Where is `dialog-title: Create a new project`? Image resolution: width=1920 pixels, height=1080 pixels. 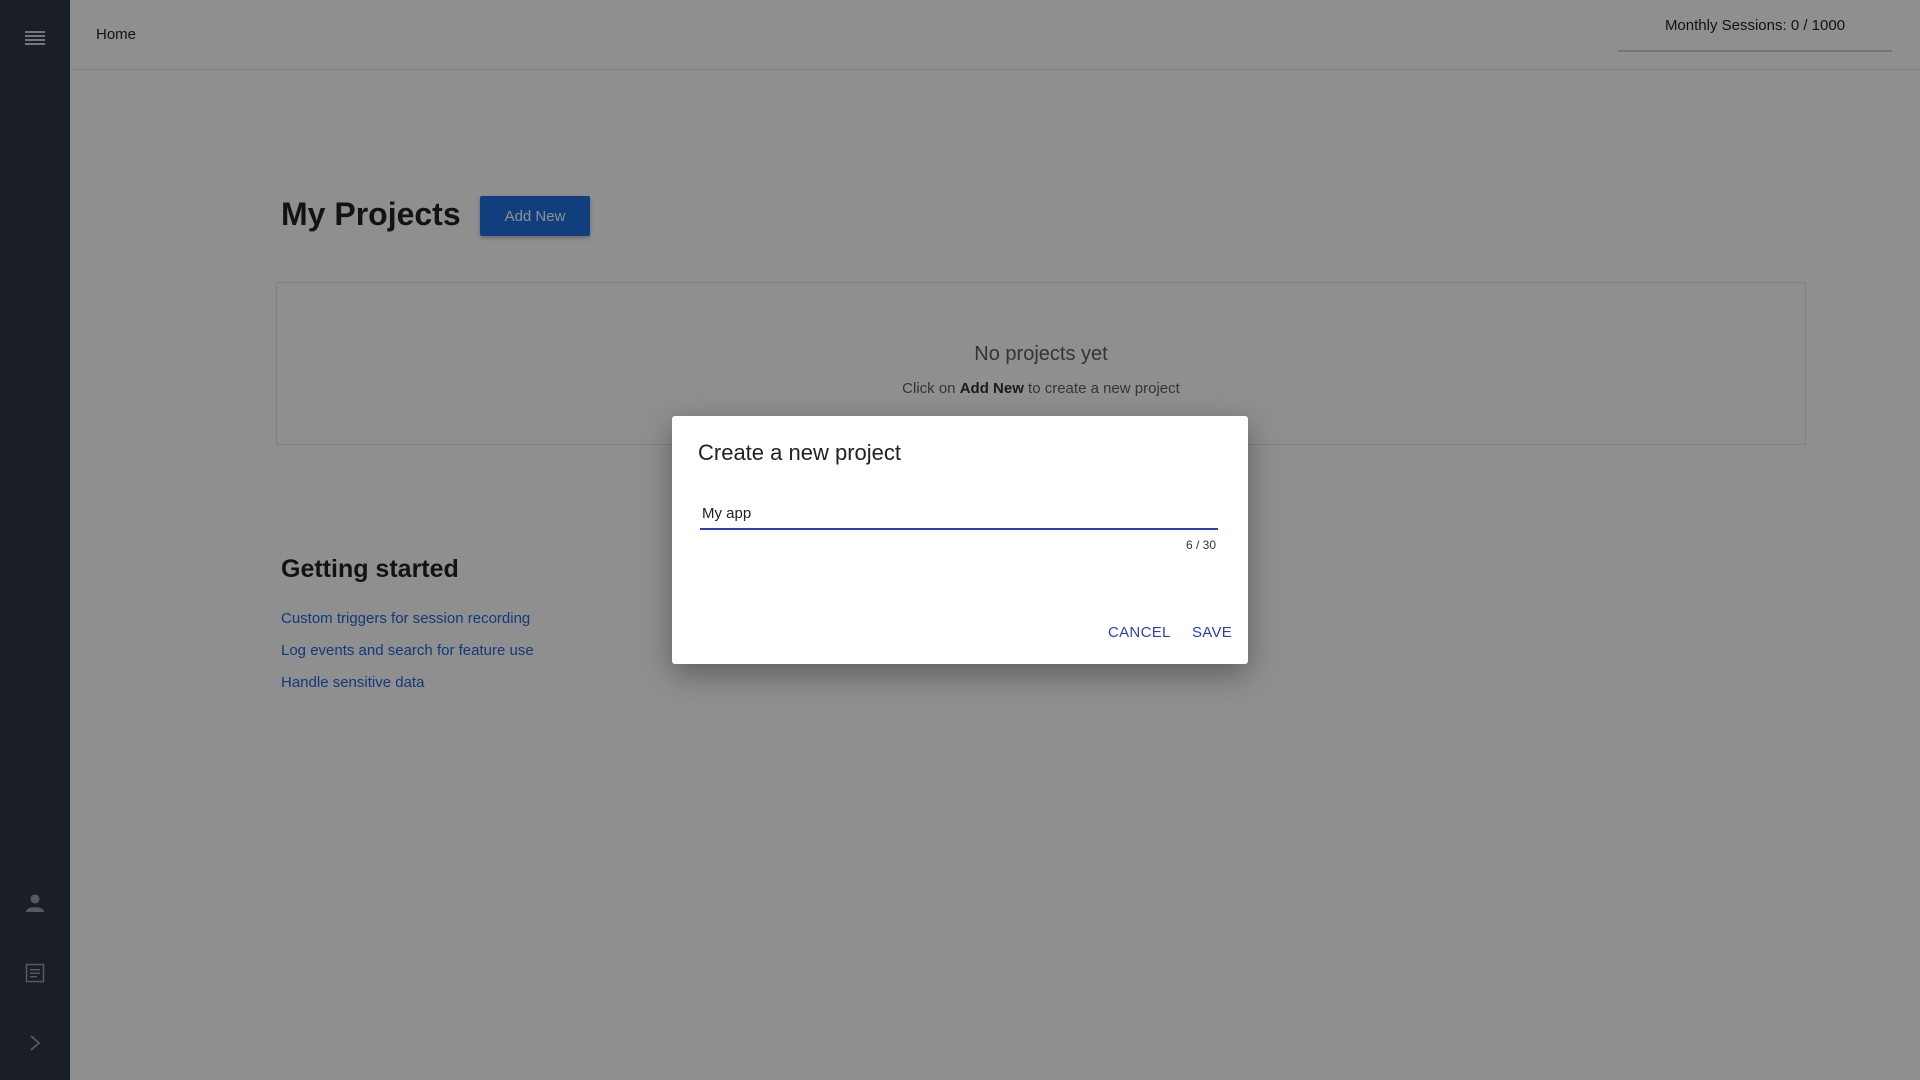 dialog-title: Create a new project is located at coordinates (799, 452).